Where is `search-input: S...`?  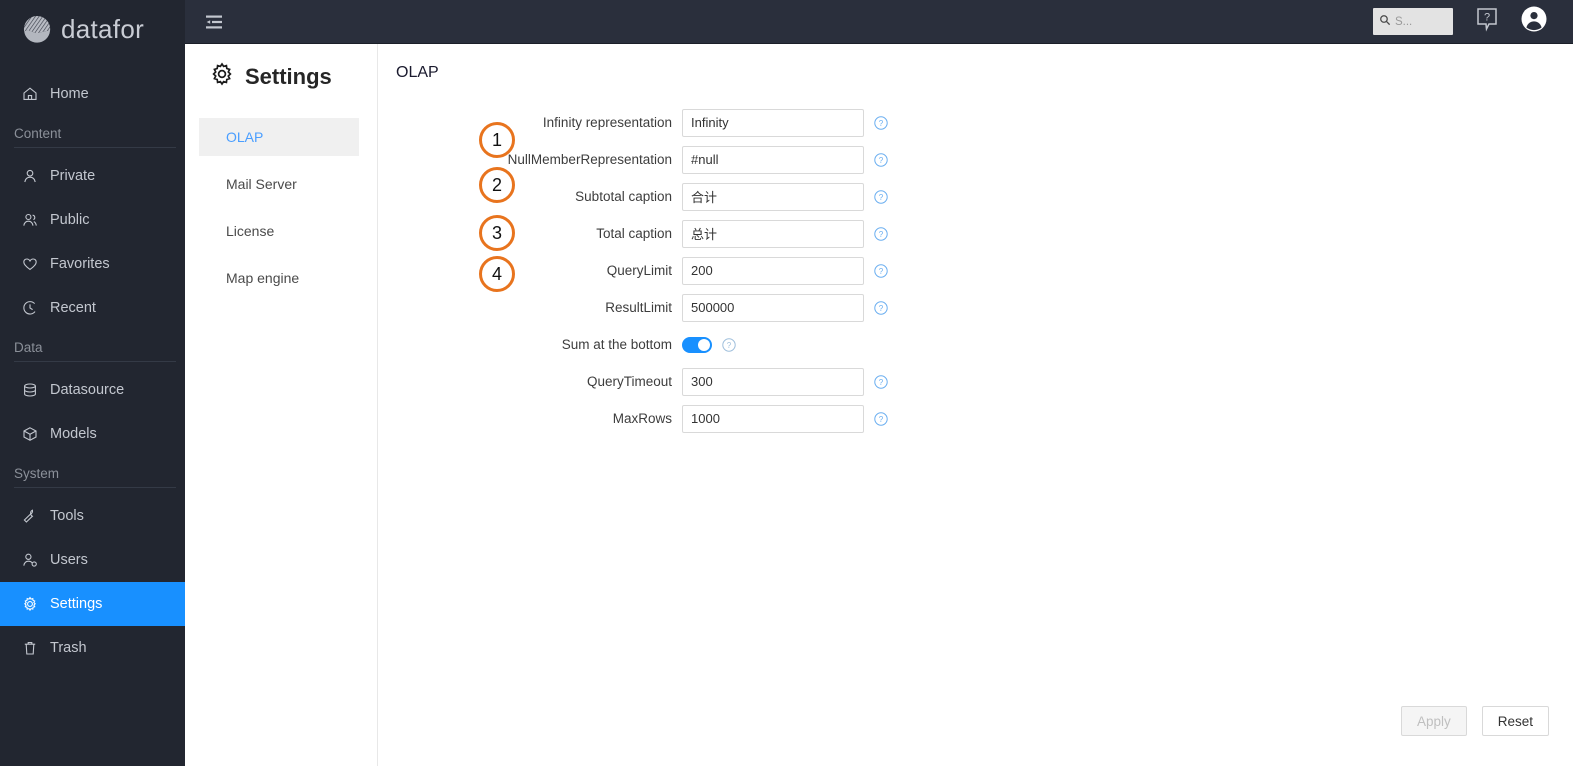
search-input: S... is located at coordinates (1413, 21).